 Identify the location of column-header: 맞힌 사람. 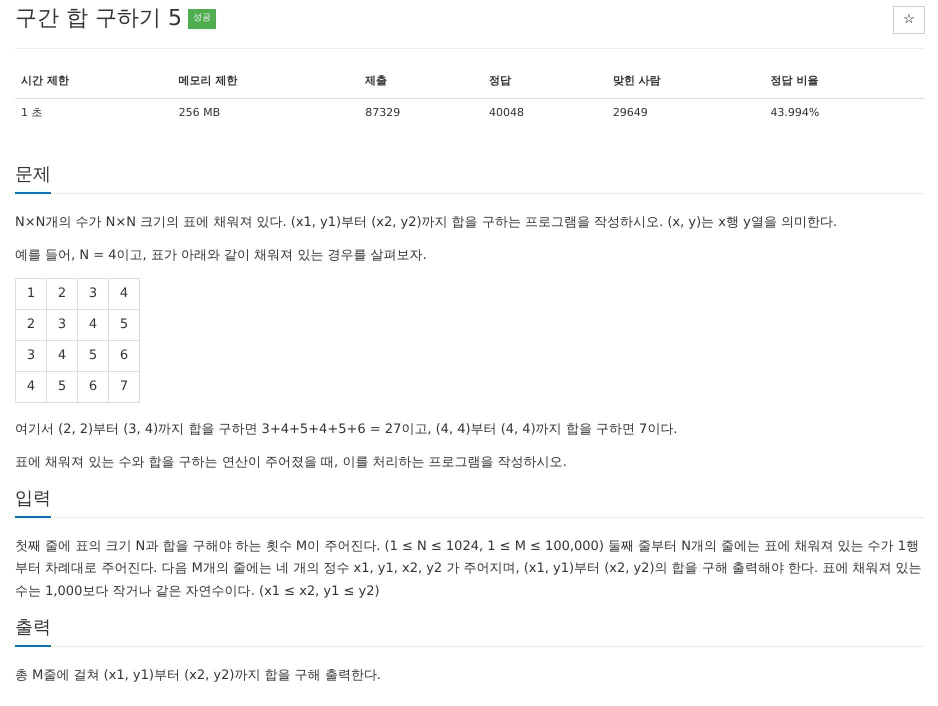
(685, 81).